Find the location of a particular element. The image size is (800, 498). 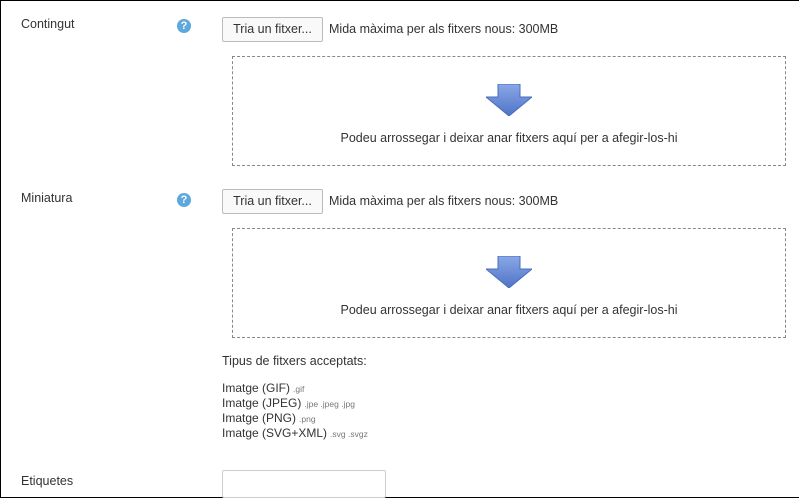

content-help-icon: ? is located at coordinates (184, 26).